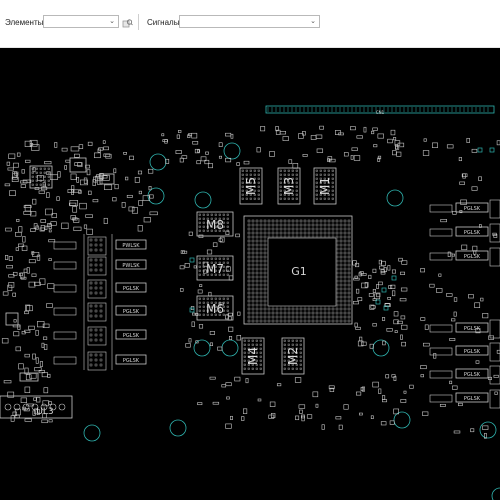 This screenshot has height=500, width=500. Describe the element at coordinates (127, 22) in the screenshot. I see `find-component-icon` at that location.